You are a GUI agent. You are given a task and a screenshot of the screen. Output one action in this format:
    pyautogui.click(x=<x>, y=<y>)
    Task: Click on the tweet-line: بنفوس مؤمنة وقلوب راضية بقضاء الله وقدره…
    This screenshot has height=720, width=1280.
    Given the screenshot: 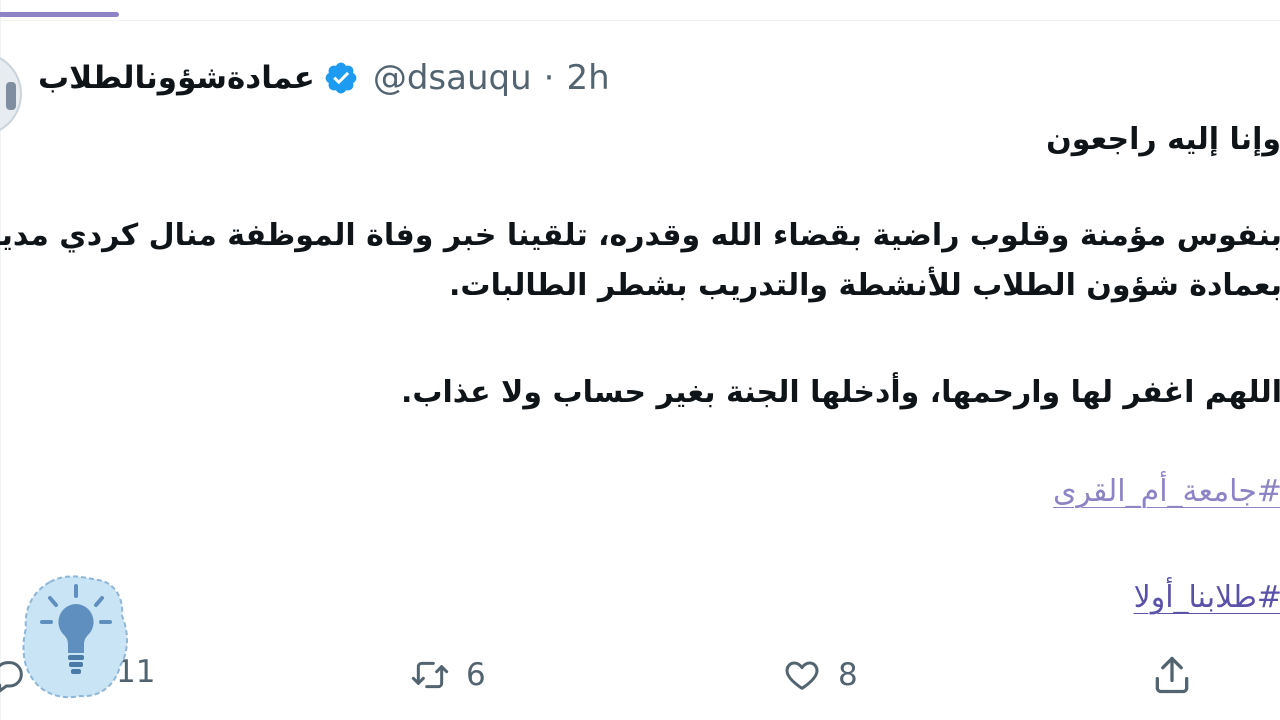 What is the action you would take?
    pyautogui.click(x=640, y=235)
    